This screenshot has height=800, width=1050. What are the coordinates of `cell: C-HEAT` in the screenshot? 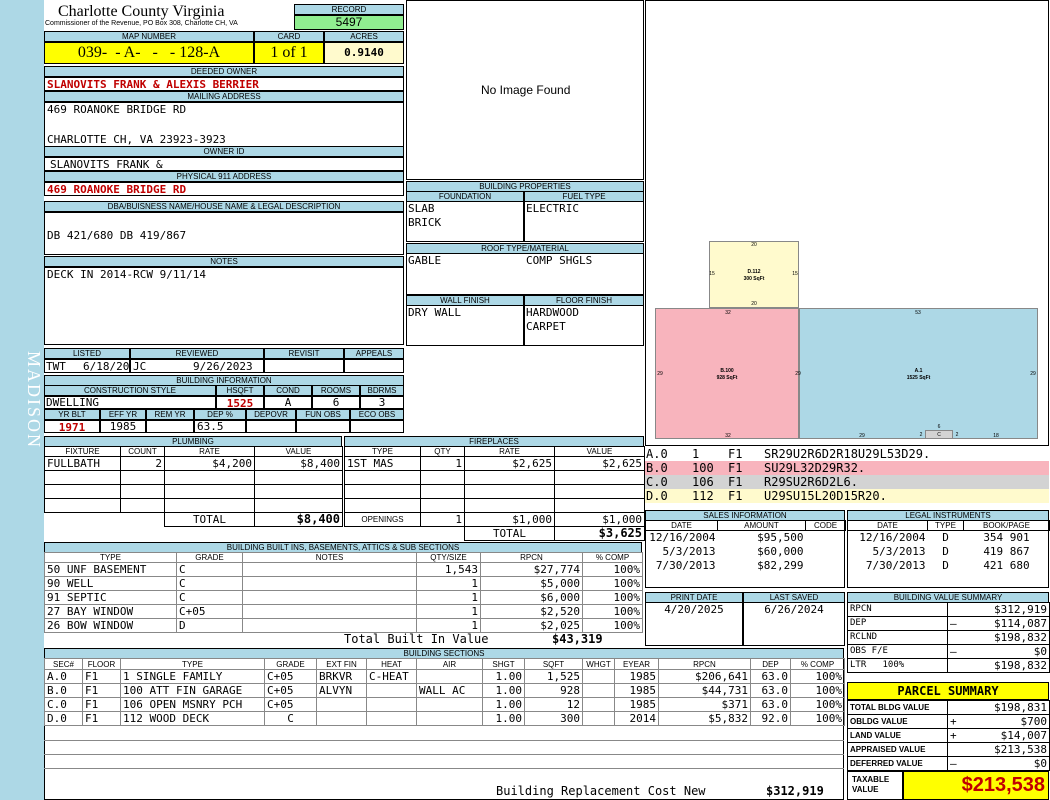 It's located at (391, 676).